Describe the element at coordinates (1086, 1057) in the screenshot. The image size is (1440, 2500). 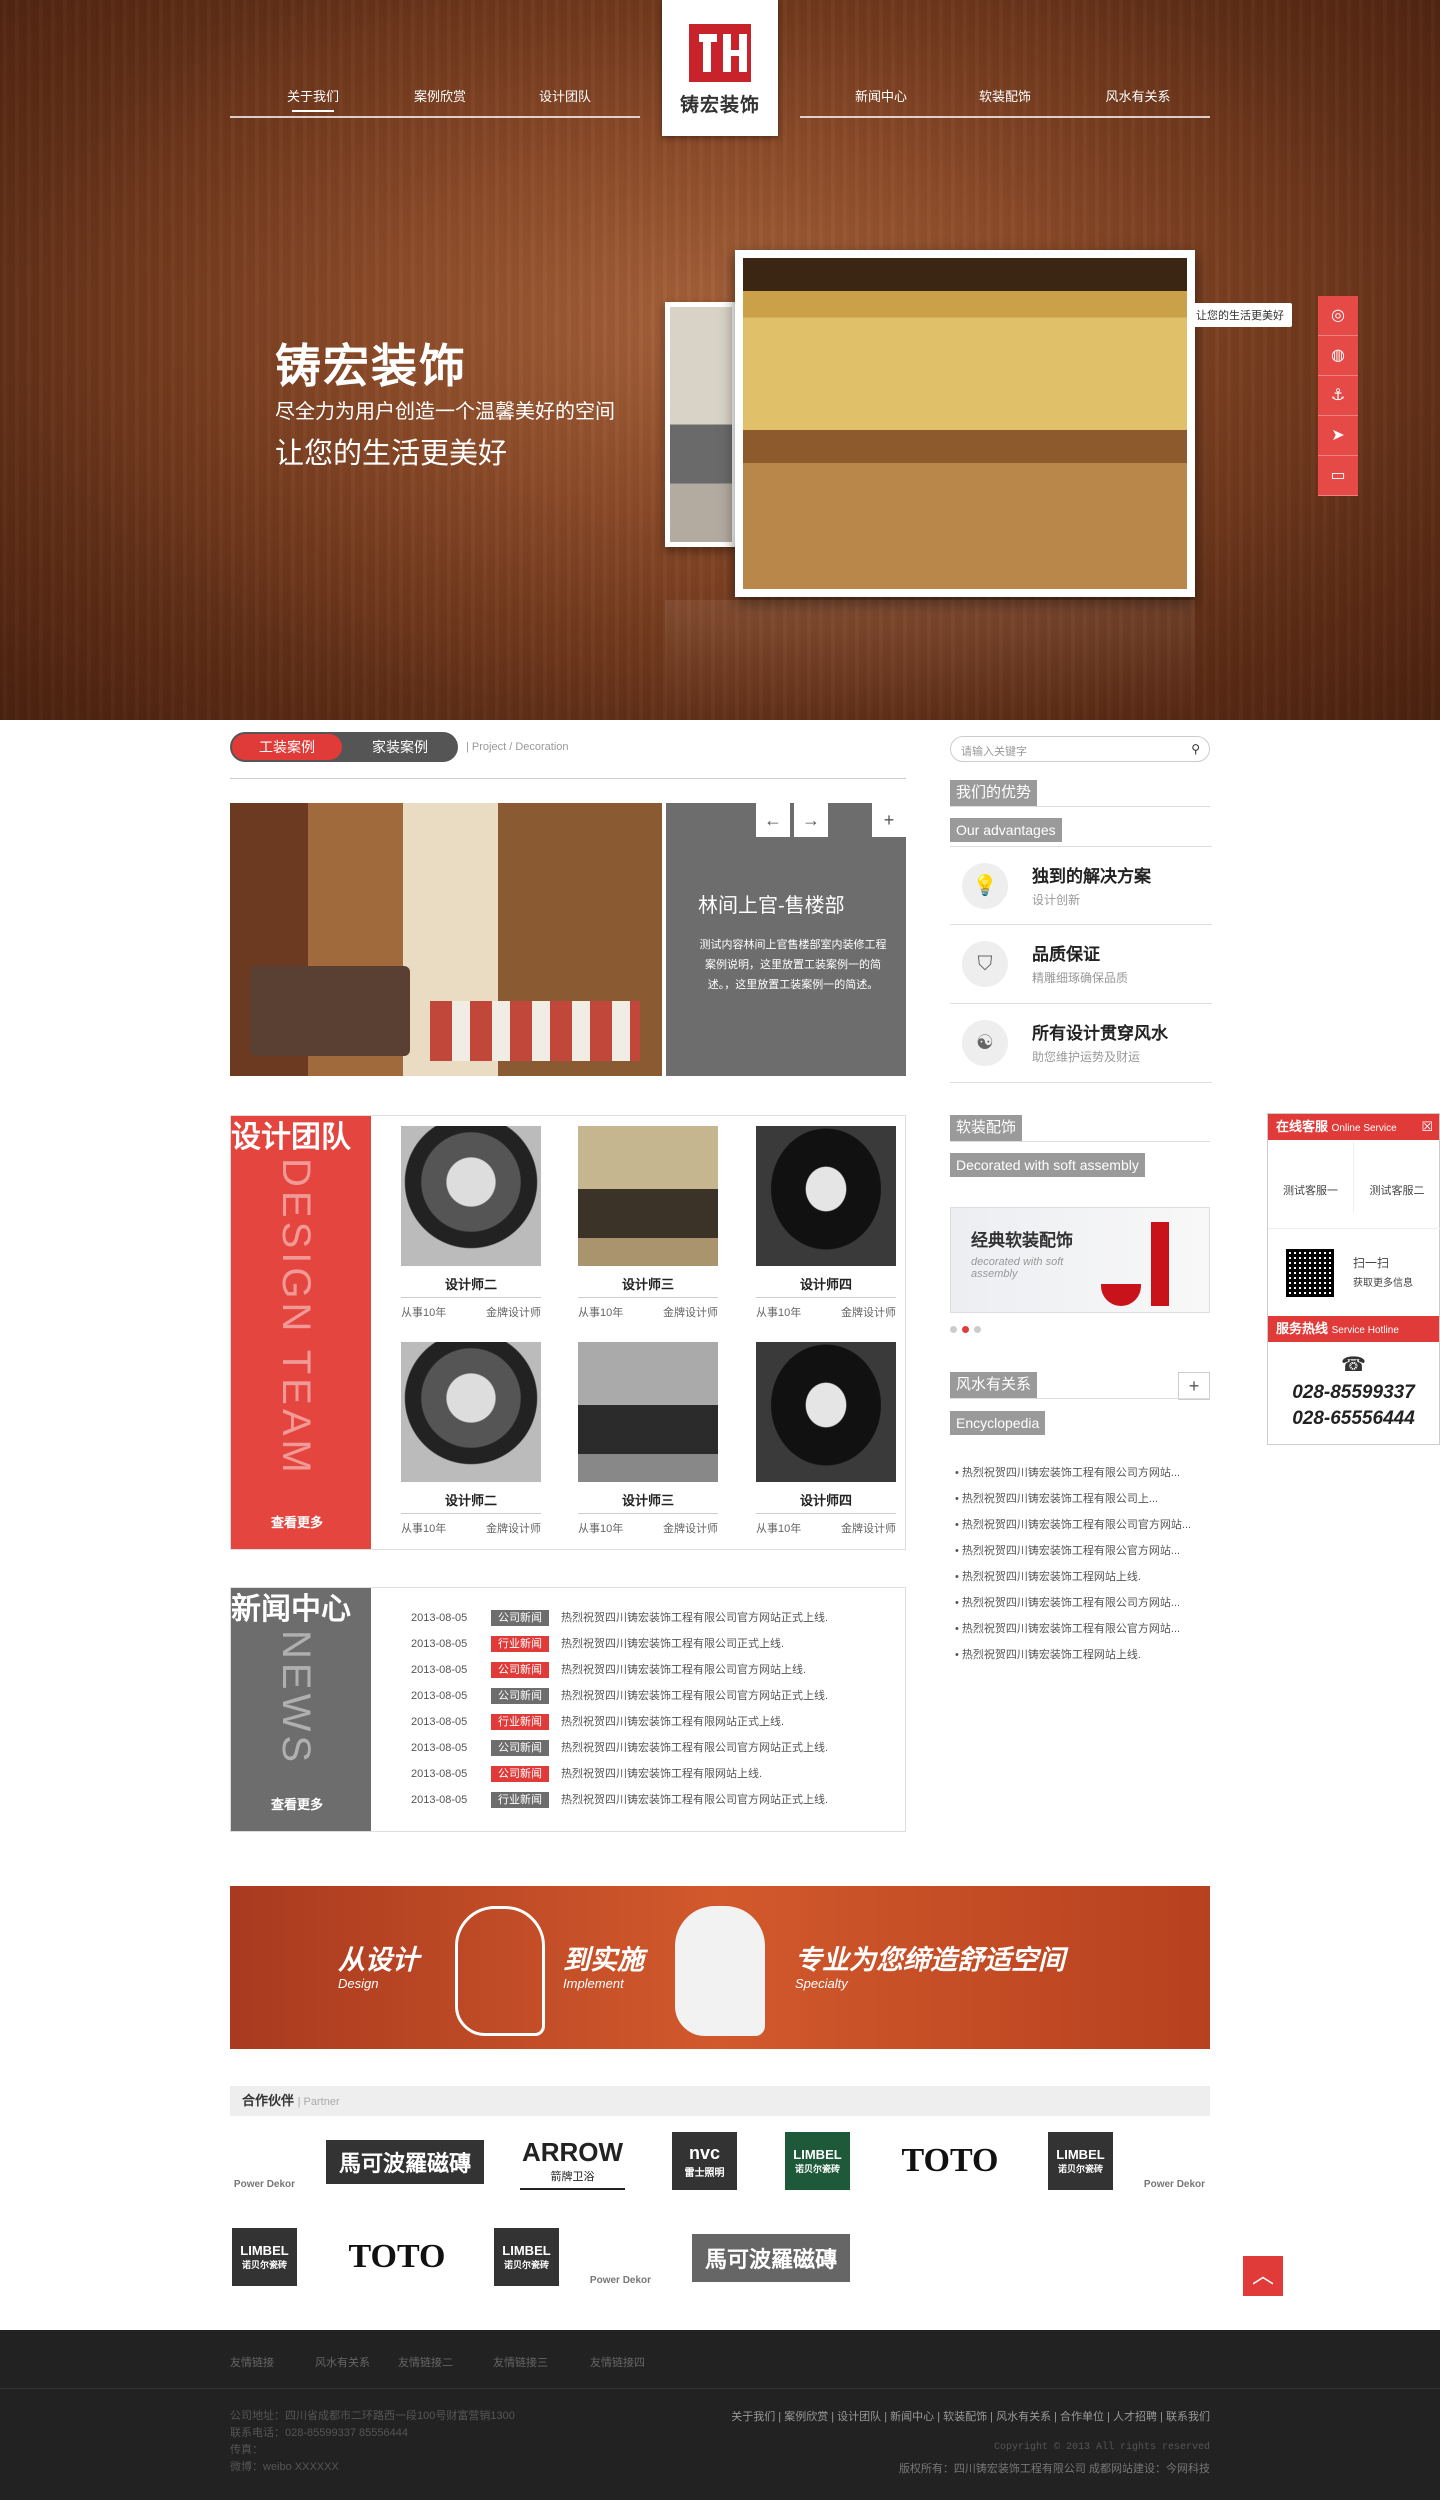
I see `advantage-sub: 助您维护运势及财运` at that location.